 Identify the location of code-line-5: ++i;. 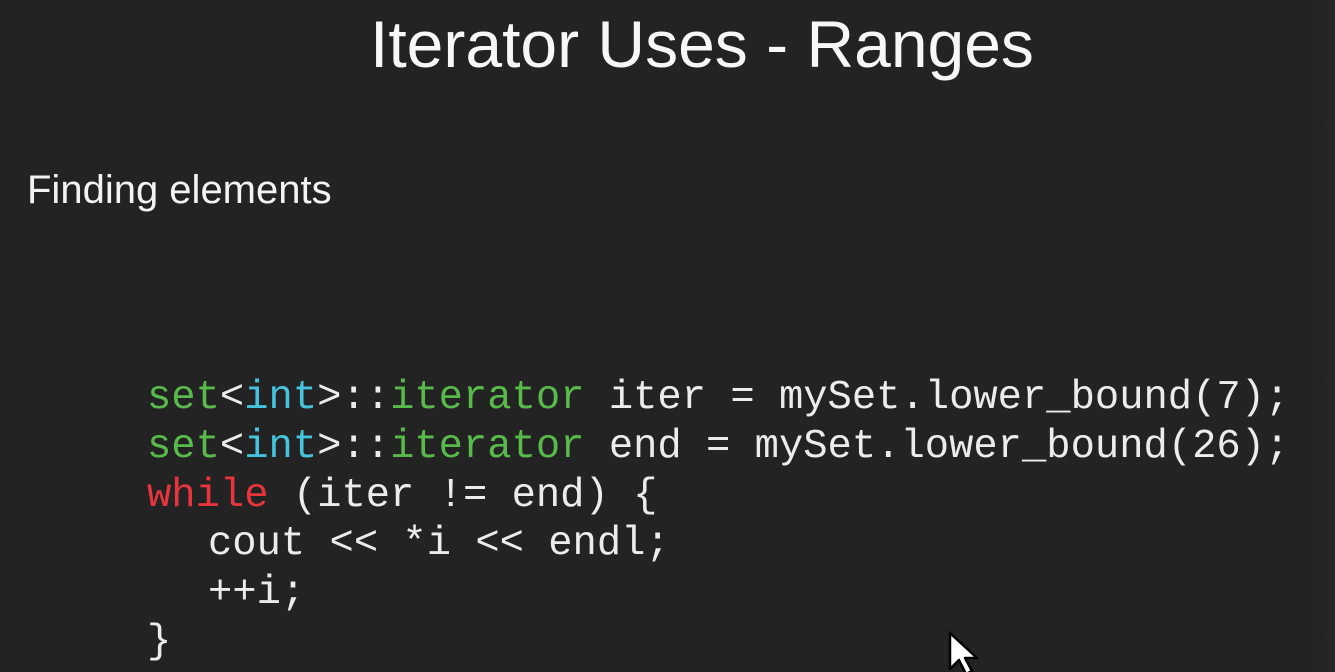
(718, 593).